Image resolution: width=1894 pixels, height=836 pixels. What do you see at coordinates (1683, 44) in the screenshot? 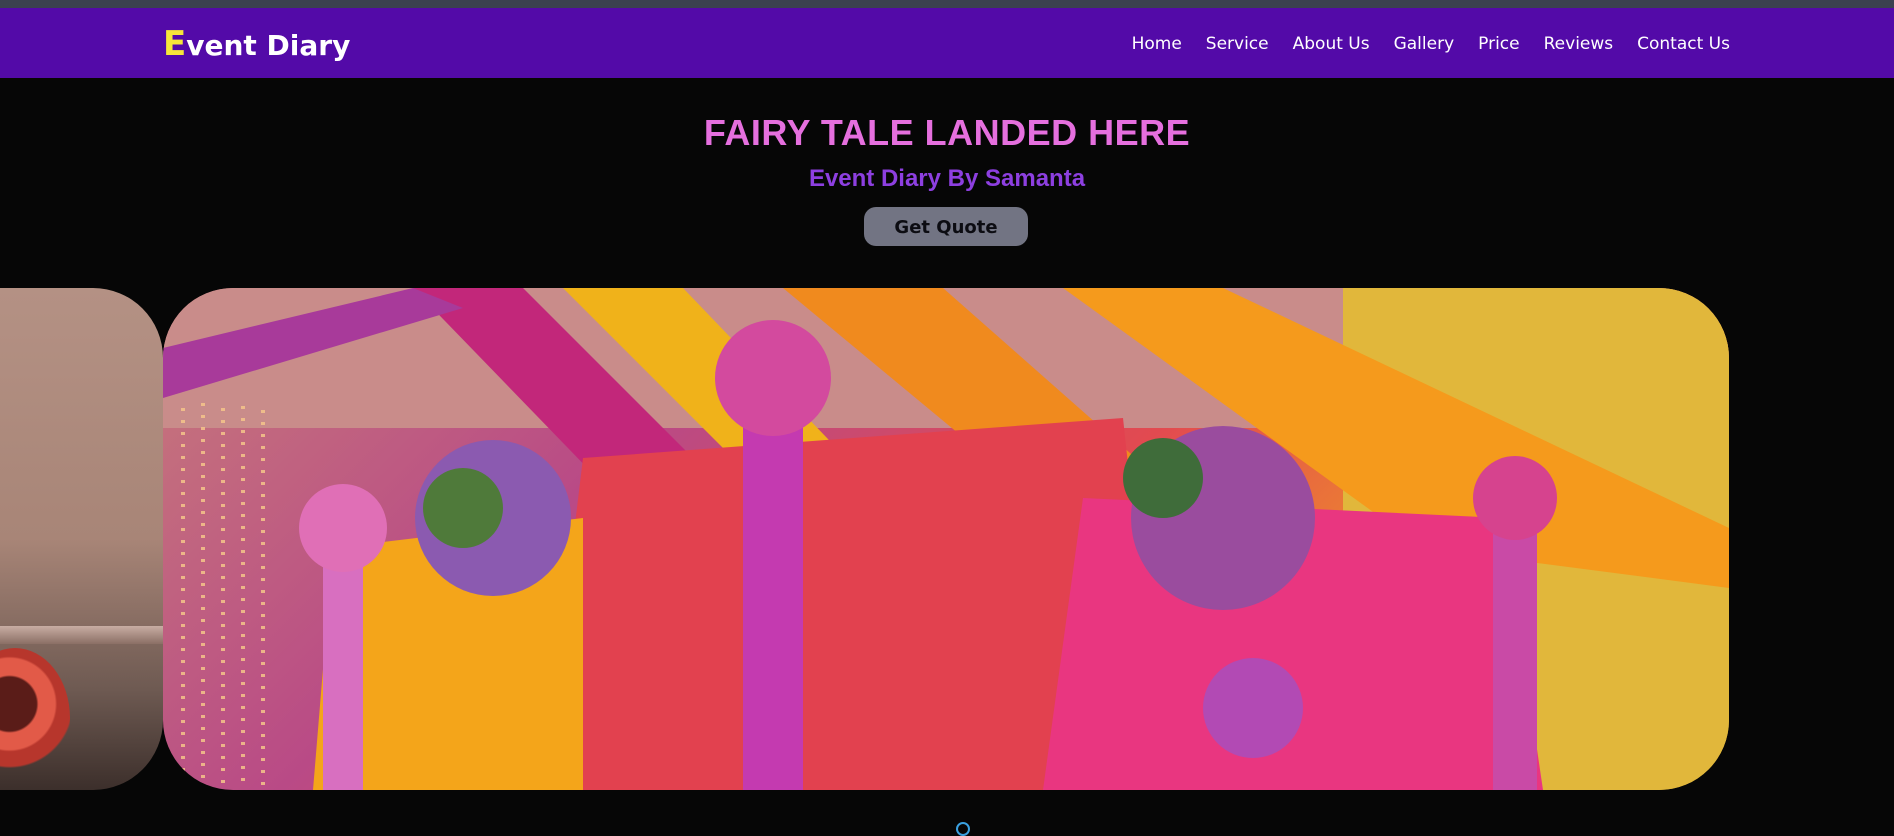
I see `nav-contact-us: Contact Us` at bounding box center [1683, 44].